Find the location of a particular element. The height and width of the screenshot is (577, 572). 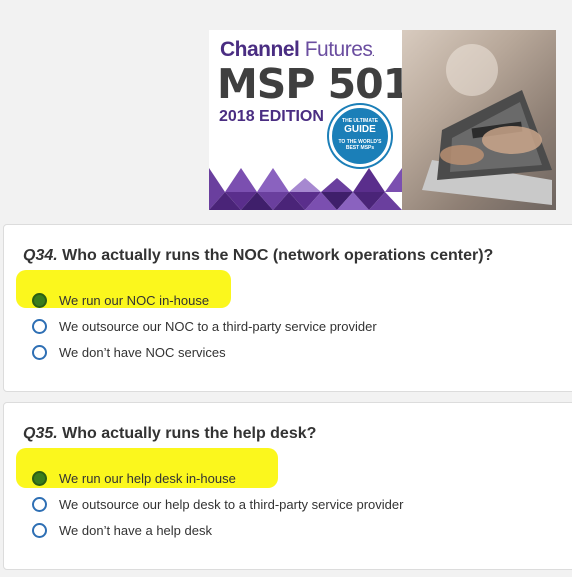

laptop-illustration is located at coordinates (487, 124).